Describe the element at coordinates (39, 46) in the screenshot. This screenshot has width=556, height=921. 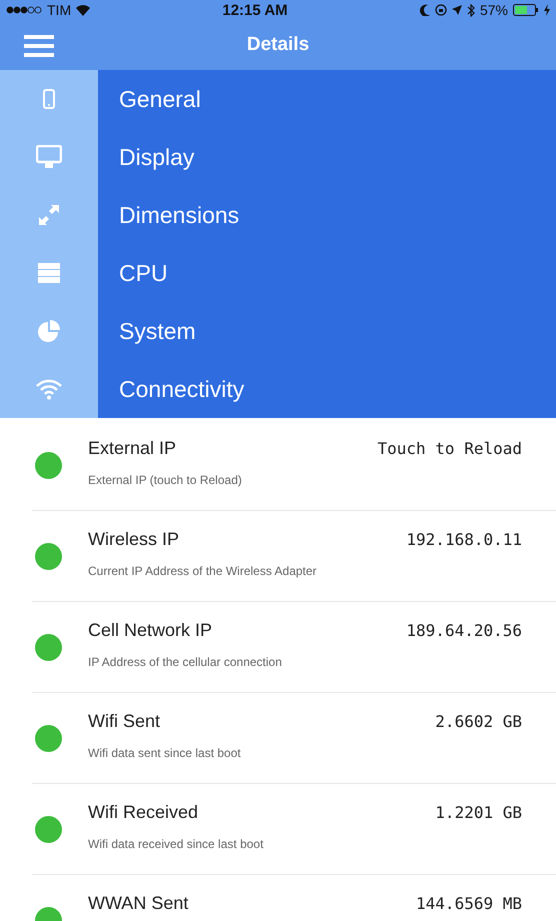
I see `menu-button` at that location.